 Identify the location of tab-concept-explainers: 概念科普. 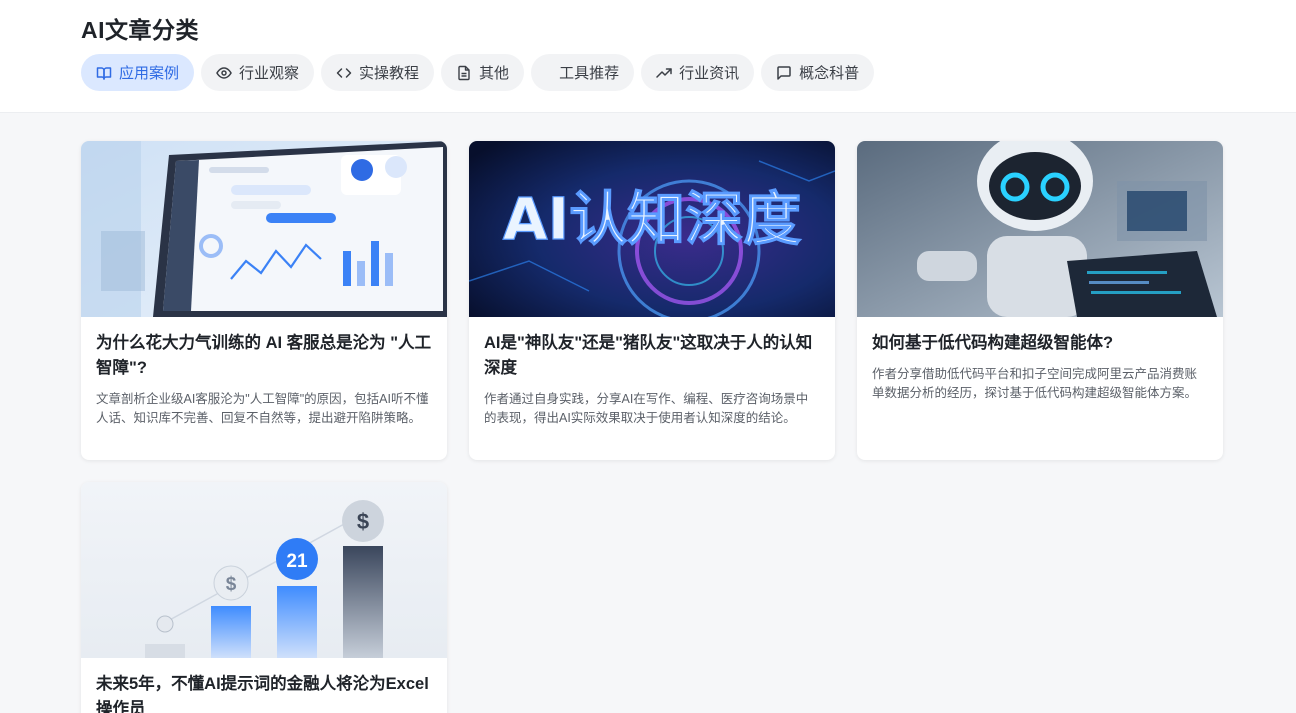
(818, 72).